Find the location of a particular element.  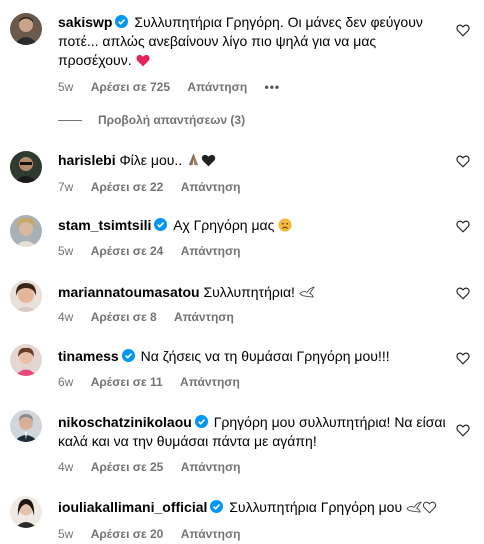

username: sakiswp is located at coordinates (85, 22).